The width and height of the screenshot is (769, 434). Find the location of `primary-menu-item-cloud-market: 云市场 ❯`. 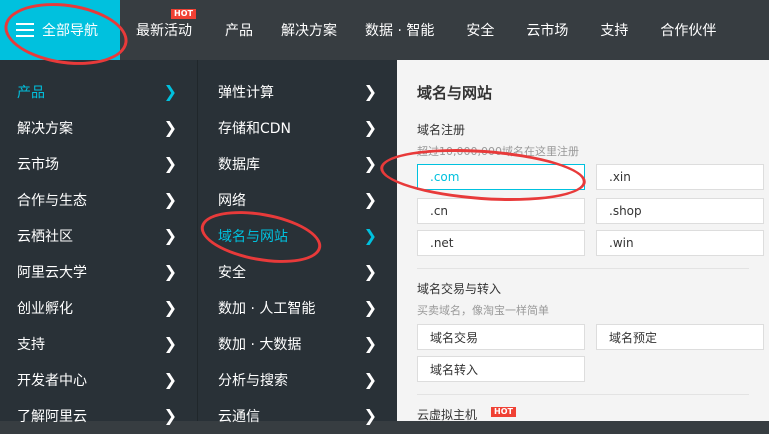

primary-menu-item-cloud-market: 云市场 ❯ is located at coordinates (98, 164).